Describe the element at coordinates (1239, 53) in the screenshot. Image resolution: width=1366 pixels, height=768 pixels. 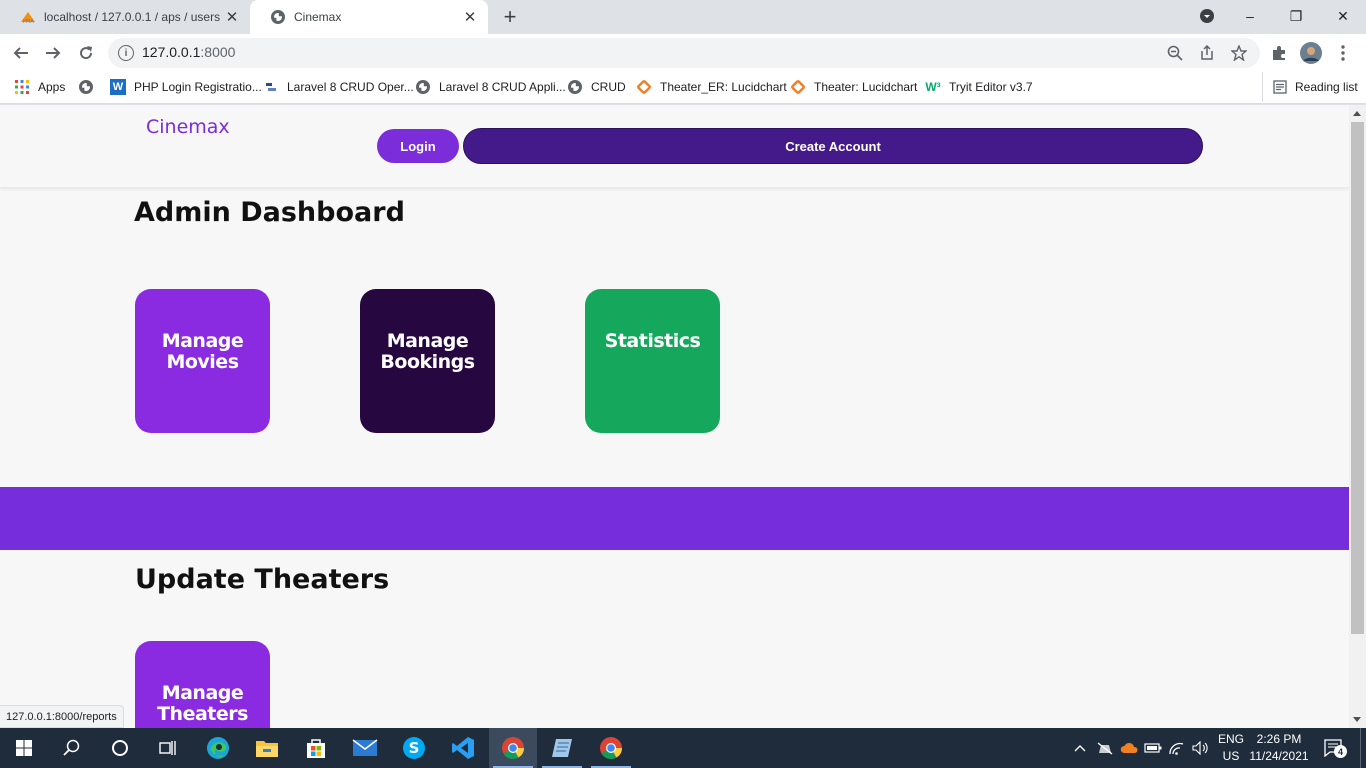
I see `bookmark-star-icon` at that location.